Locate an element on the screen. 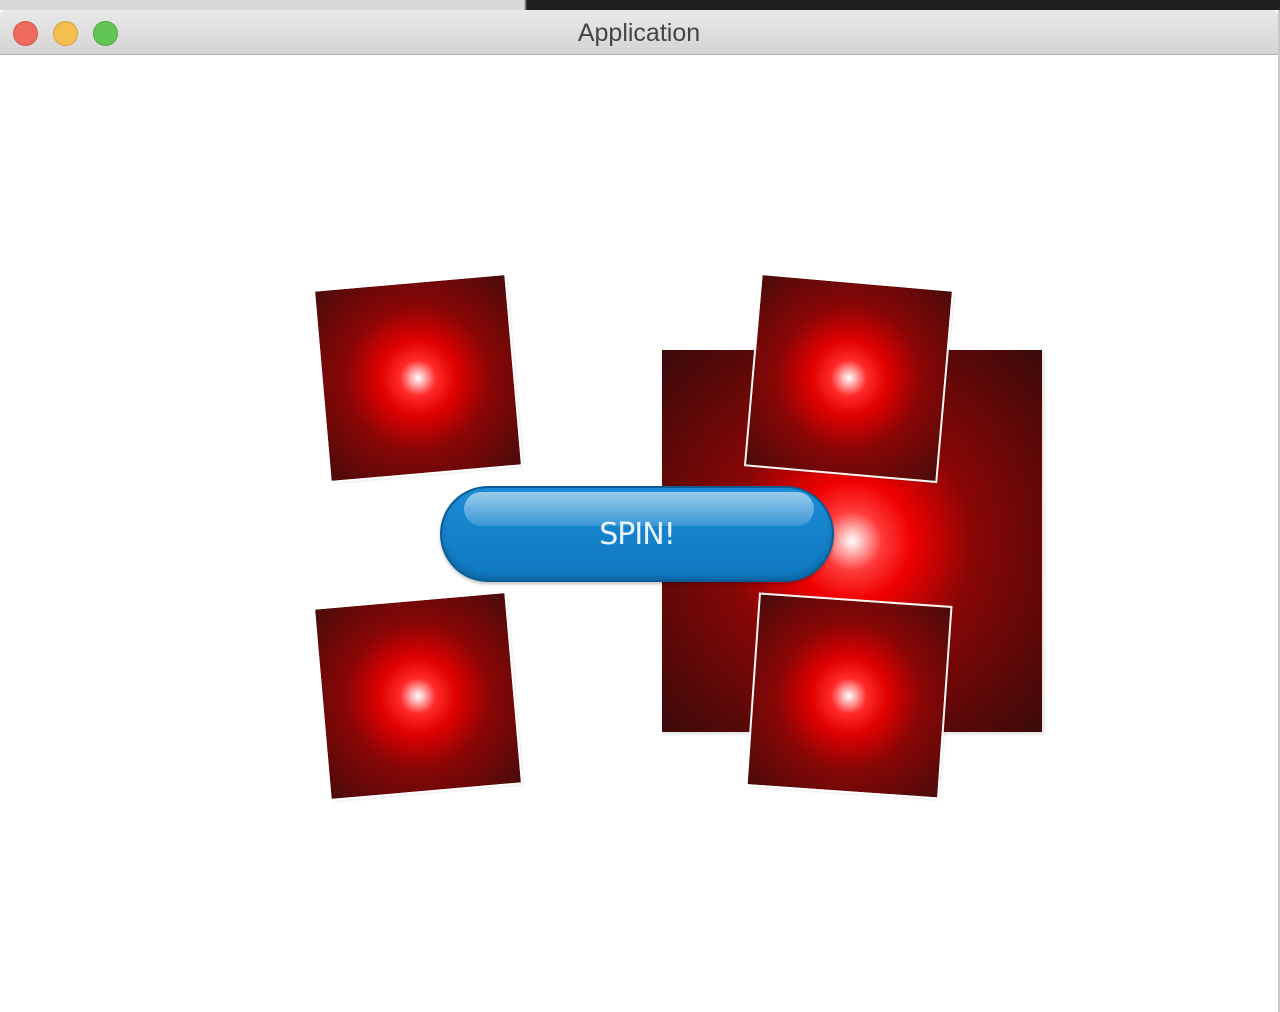 The image size is (1280, 1012). reel-tile-bottom-right is located at coordinates (849, 696).